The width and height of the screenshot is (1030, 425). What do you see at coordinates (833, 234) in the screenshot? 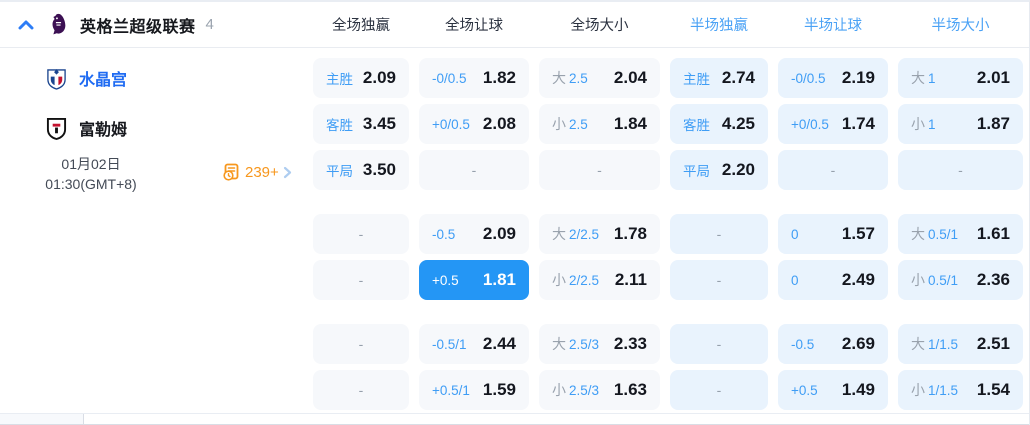
I see `odds-cell: 0 1.57` at bounding box center [833, 234].